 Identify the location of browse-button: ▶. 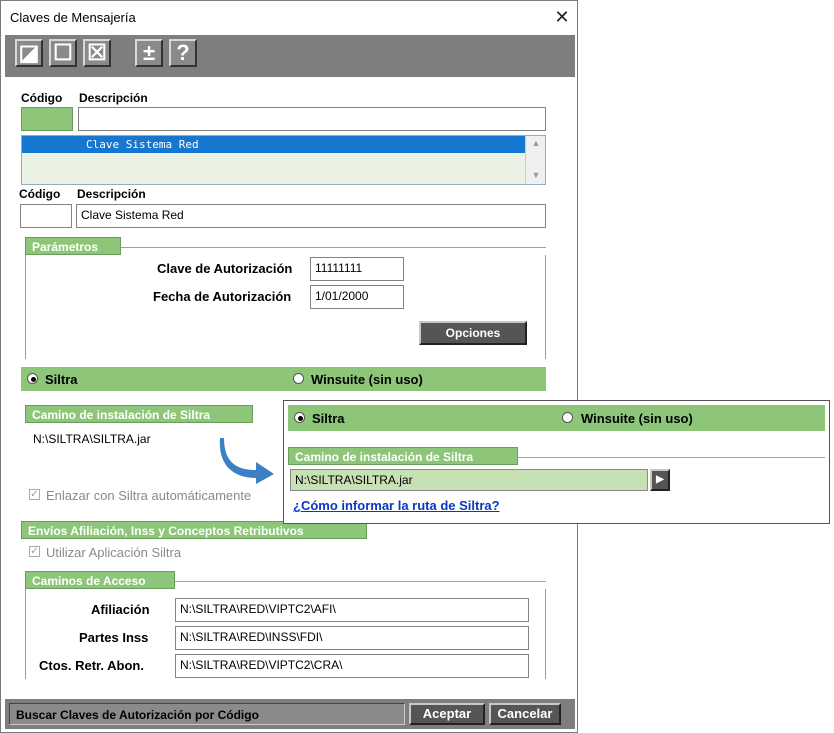
(660, 480).